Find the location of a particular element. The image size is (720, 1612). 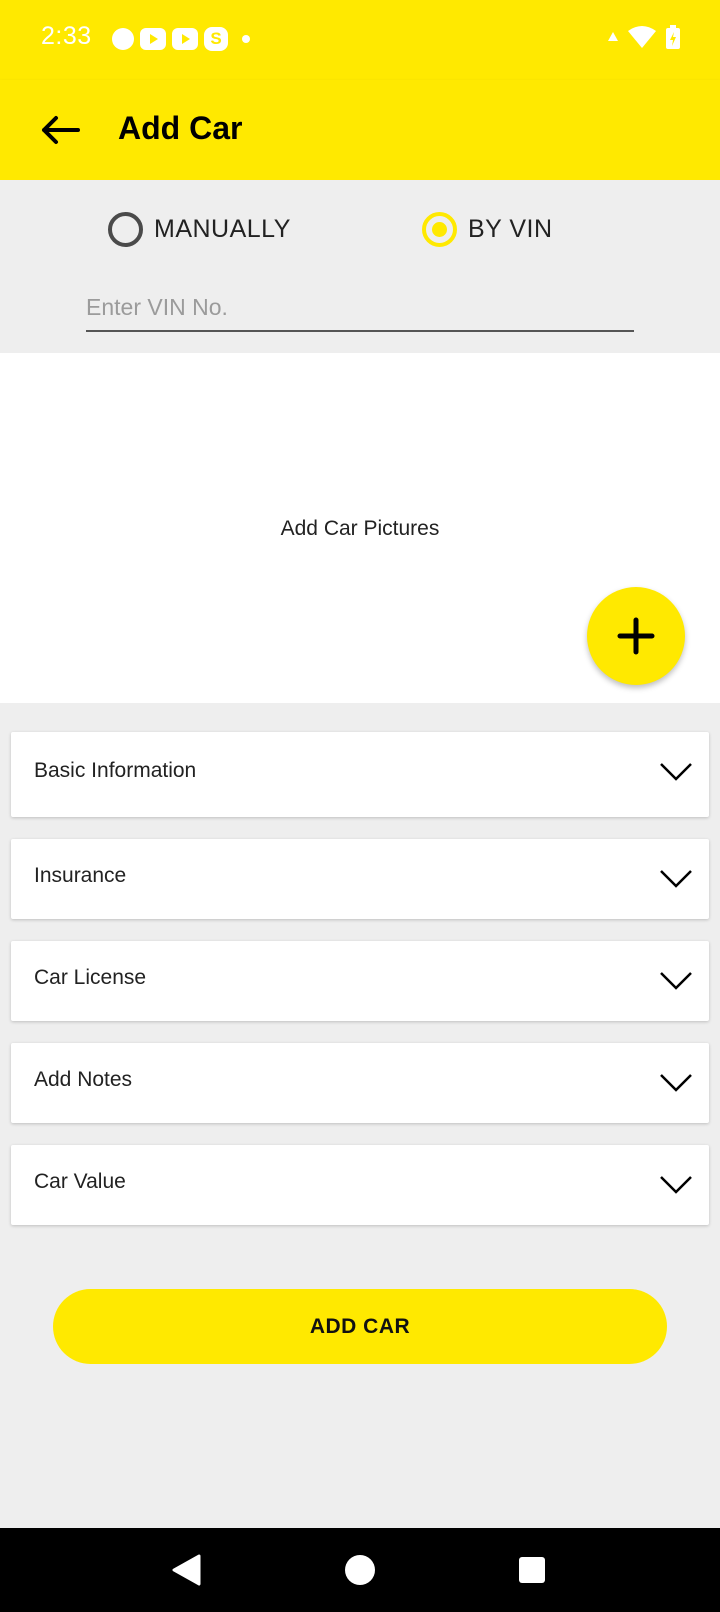

radio-label-by-vin: BY VIN is located at coordinates (510, 229).